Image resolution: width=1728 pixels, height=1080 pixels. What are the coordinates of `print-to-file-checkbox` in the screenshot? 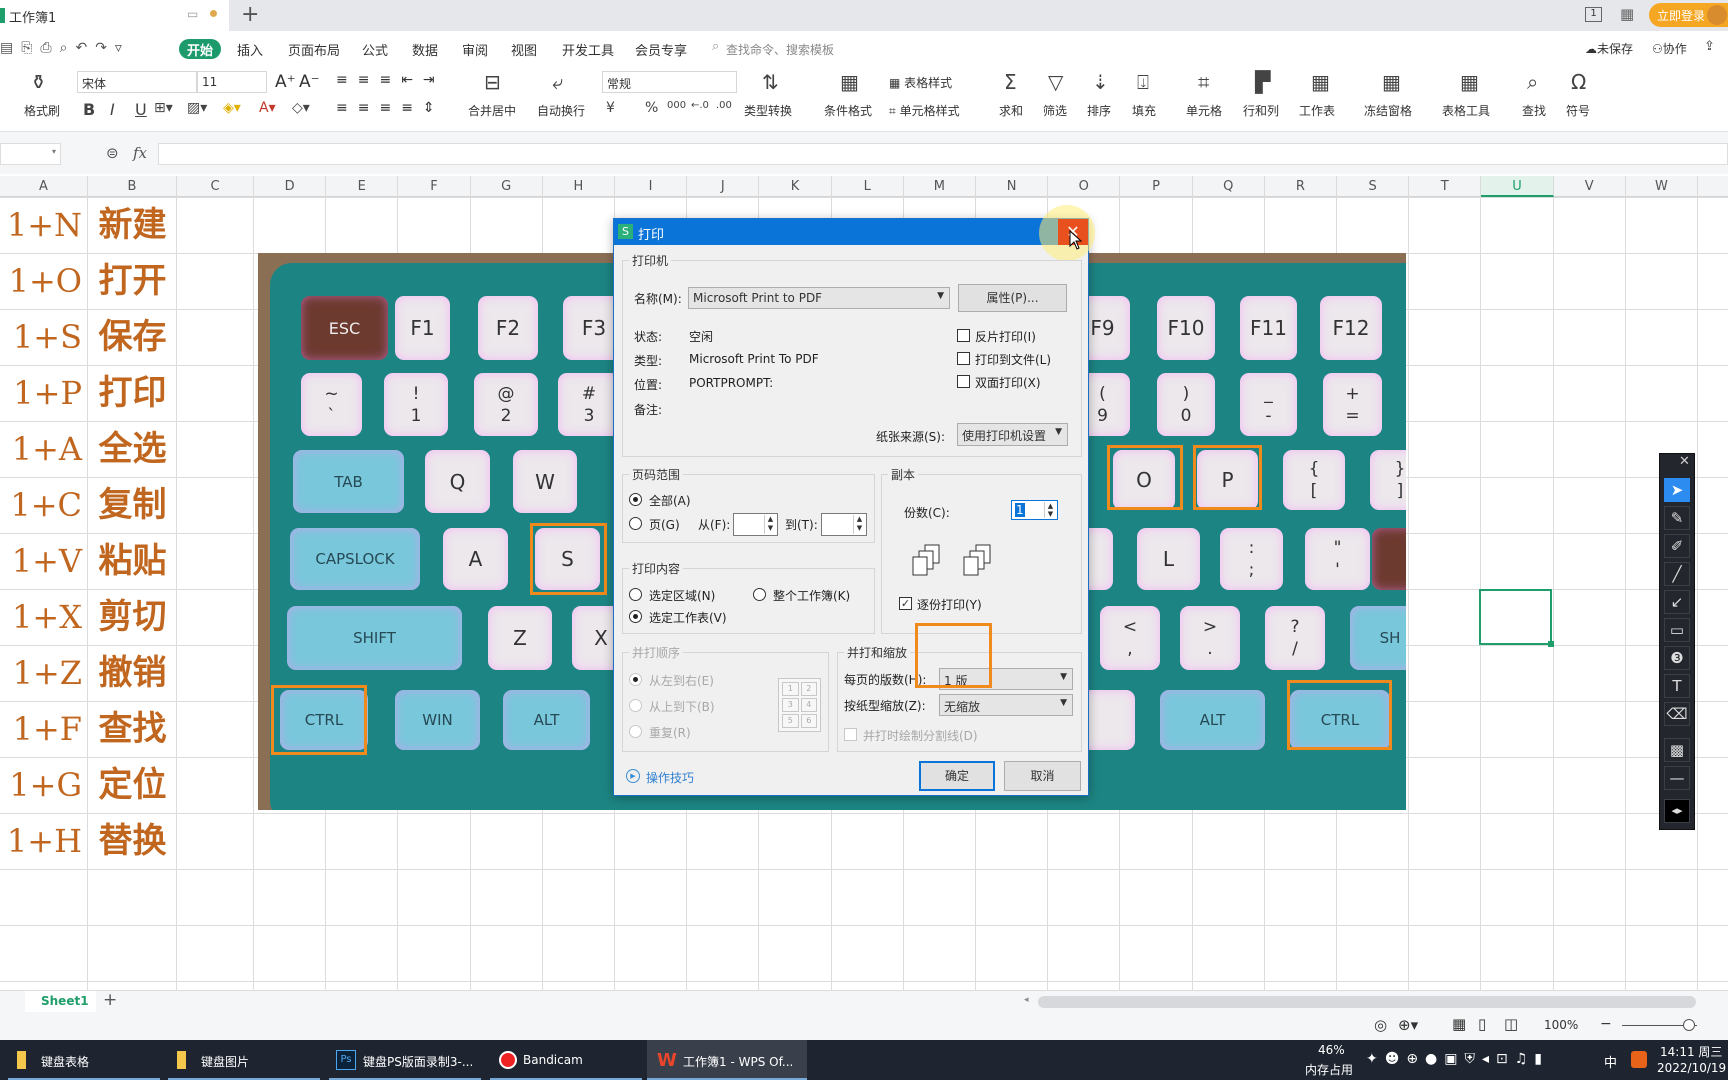 It's located at (963, 358).